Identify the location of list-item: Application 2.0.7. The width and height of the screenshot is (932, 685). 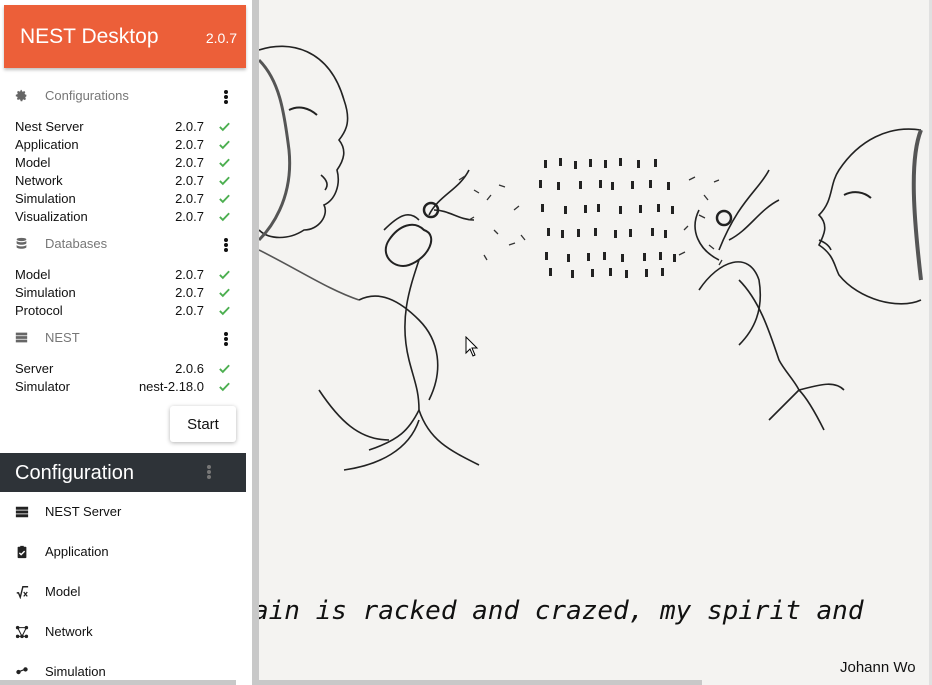
(124, 145).